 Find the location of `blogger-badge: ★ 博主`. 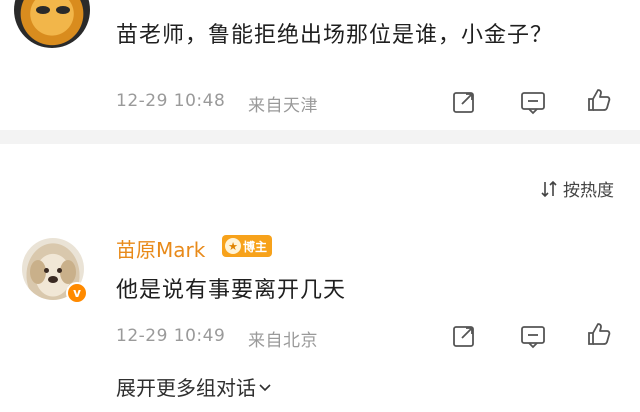

blogger-badge: ★ 博主 is located at coordinates (247, 246).